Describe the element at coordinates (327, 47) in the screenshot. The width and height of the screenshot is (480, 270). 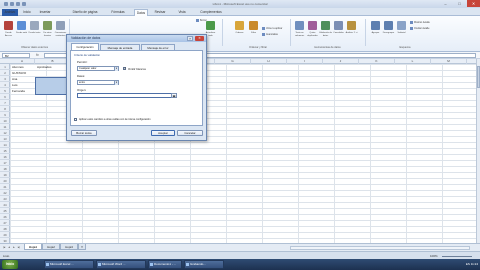
I see `group-label-data-tools: Herramientas de datos` at that location.